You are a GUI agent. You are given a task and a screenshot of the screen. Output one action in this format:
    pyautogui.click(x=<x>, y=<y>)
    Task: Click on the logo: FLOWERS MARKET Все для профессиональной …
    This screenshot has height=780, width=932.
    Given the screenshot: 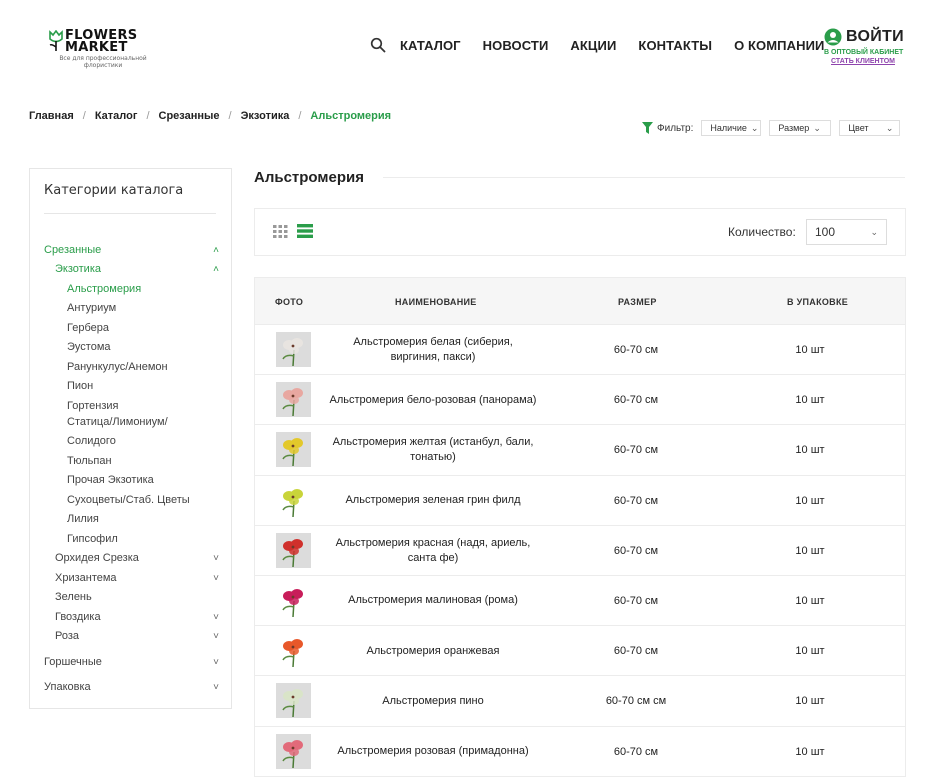 What is the action you would take?
    pyautogui.click(x=102, y=49)
    